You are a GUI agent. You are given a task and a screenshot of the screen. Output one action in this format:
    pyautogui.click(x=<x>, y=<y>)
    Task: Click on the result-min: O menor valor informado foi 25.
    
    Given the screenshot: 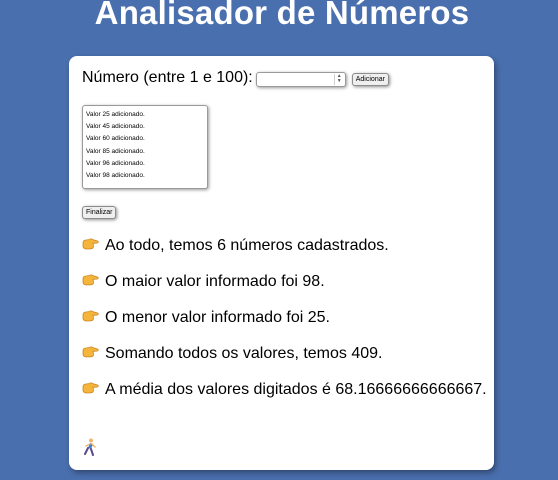 What is the action you would take?
    pyautogui.click(x=284, y=317)
    